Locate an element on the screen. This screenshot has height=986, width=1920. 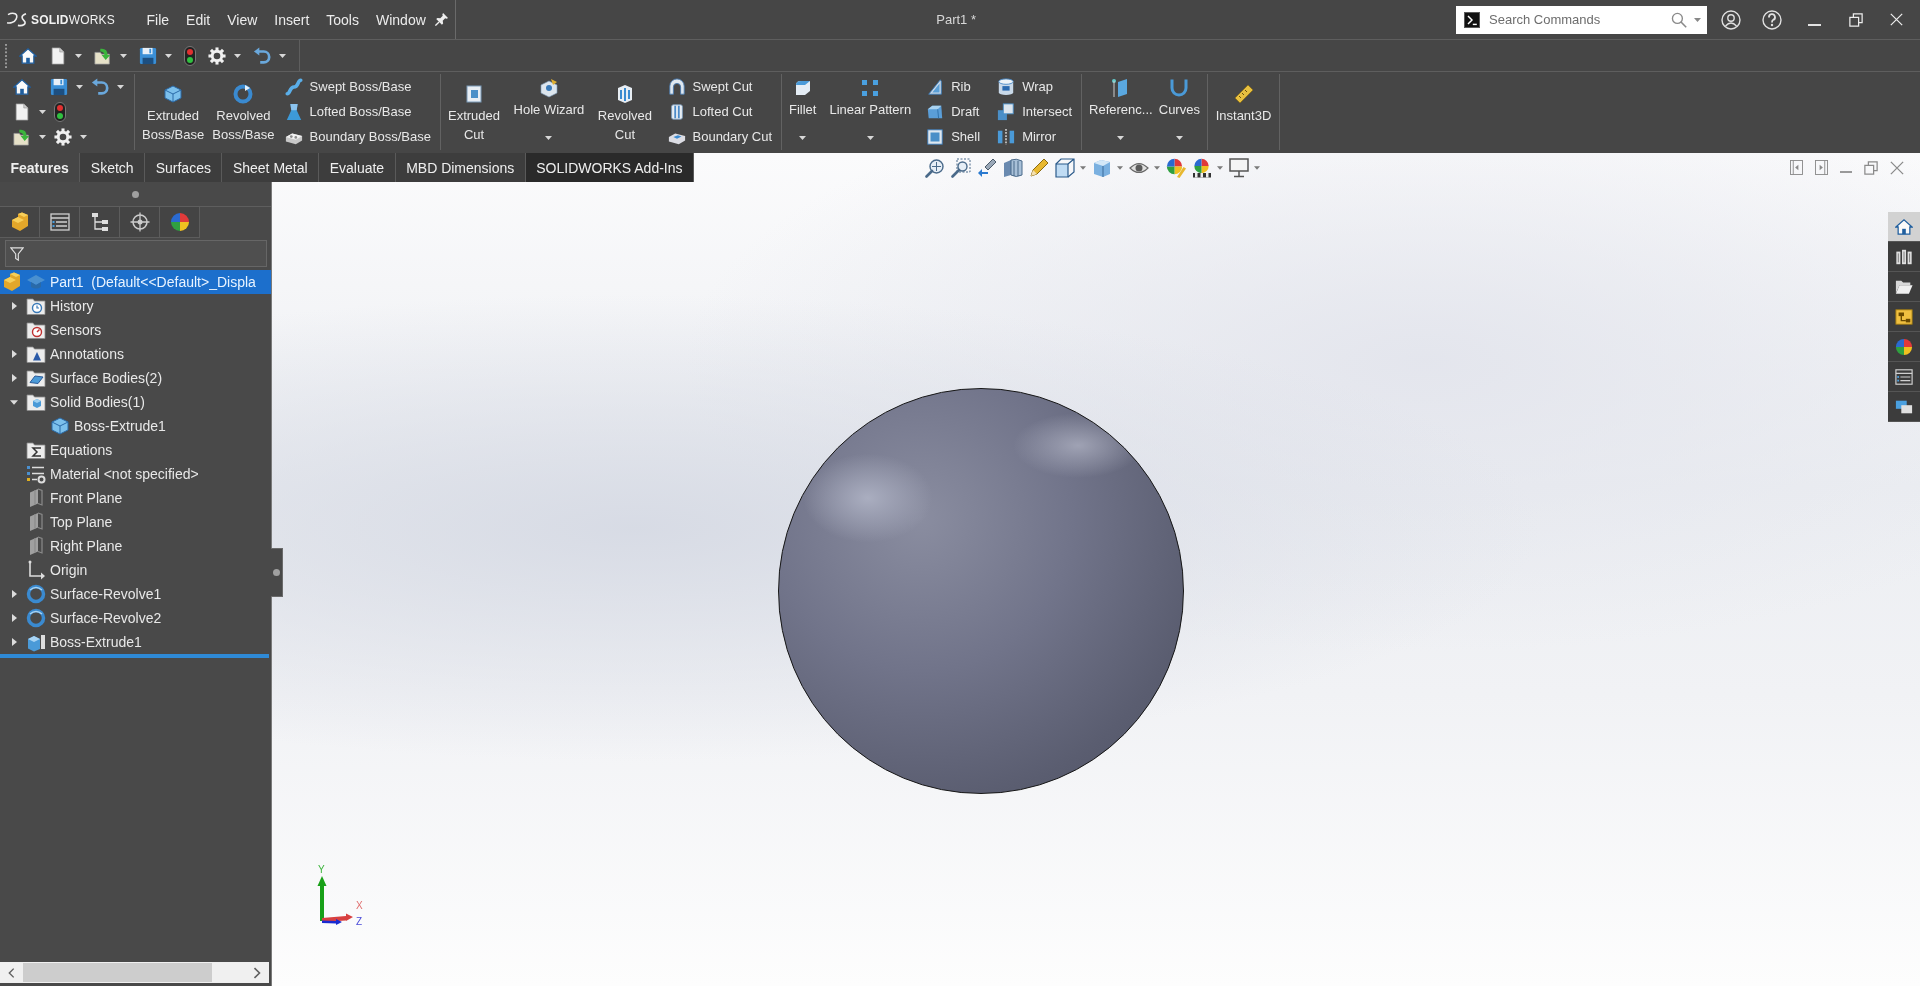
pane-left-icon is located at coordinates (1796, 167).